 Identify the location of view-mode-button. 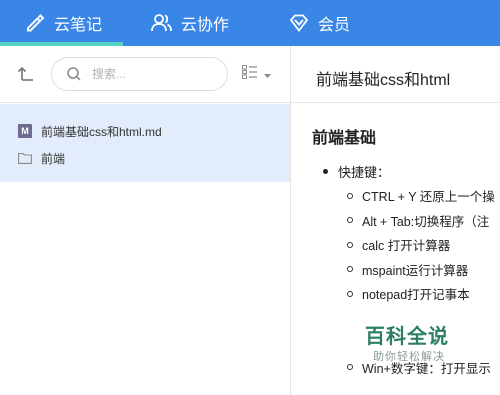
(256, 74).